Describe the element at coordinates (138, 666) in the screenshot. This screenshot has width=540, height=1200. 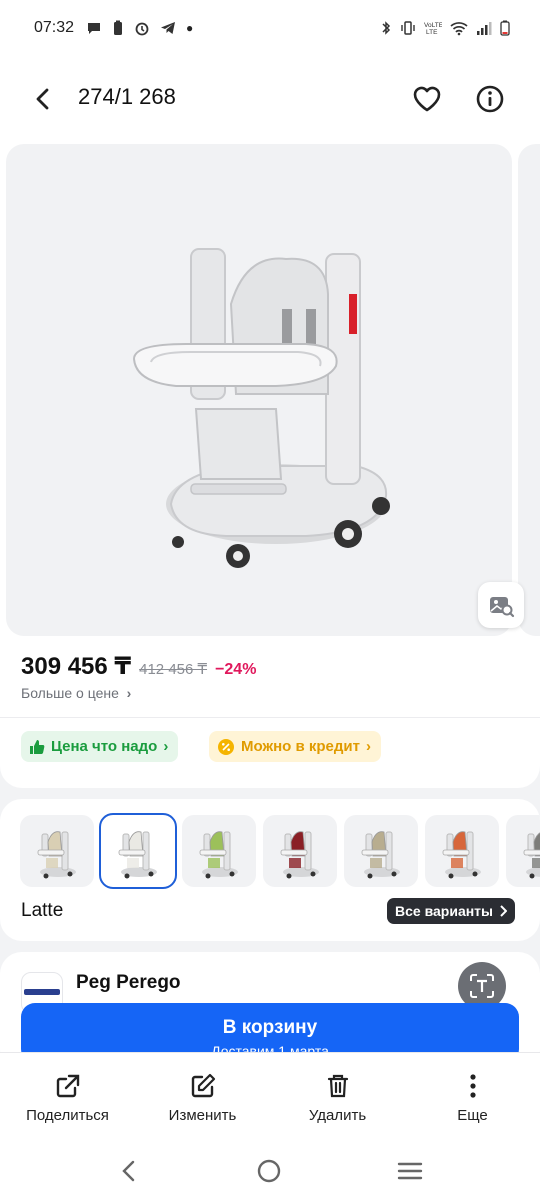
I see `price-row: 309 456 ₸ 412 456 ₸ −24%` at that location.